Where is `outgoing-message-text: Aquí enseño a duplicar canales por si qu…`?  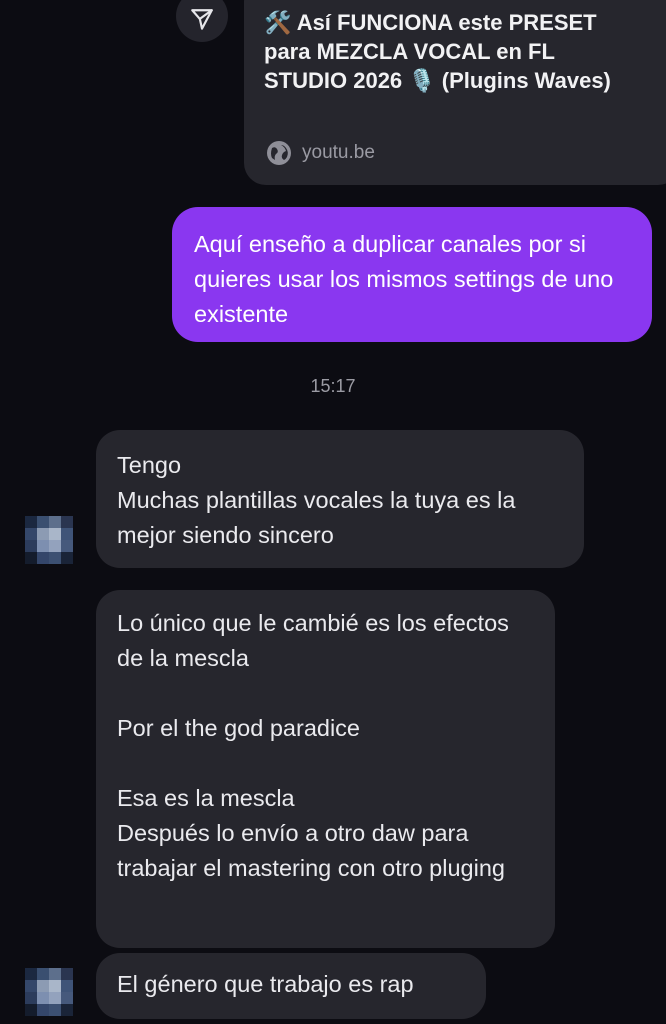 outgoing-message-text: Aquí enseño a duplicar canales por si qu… is located at coordinates (404, 279).